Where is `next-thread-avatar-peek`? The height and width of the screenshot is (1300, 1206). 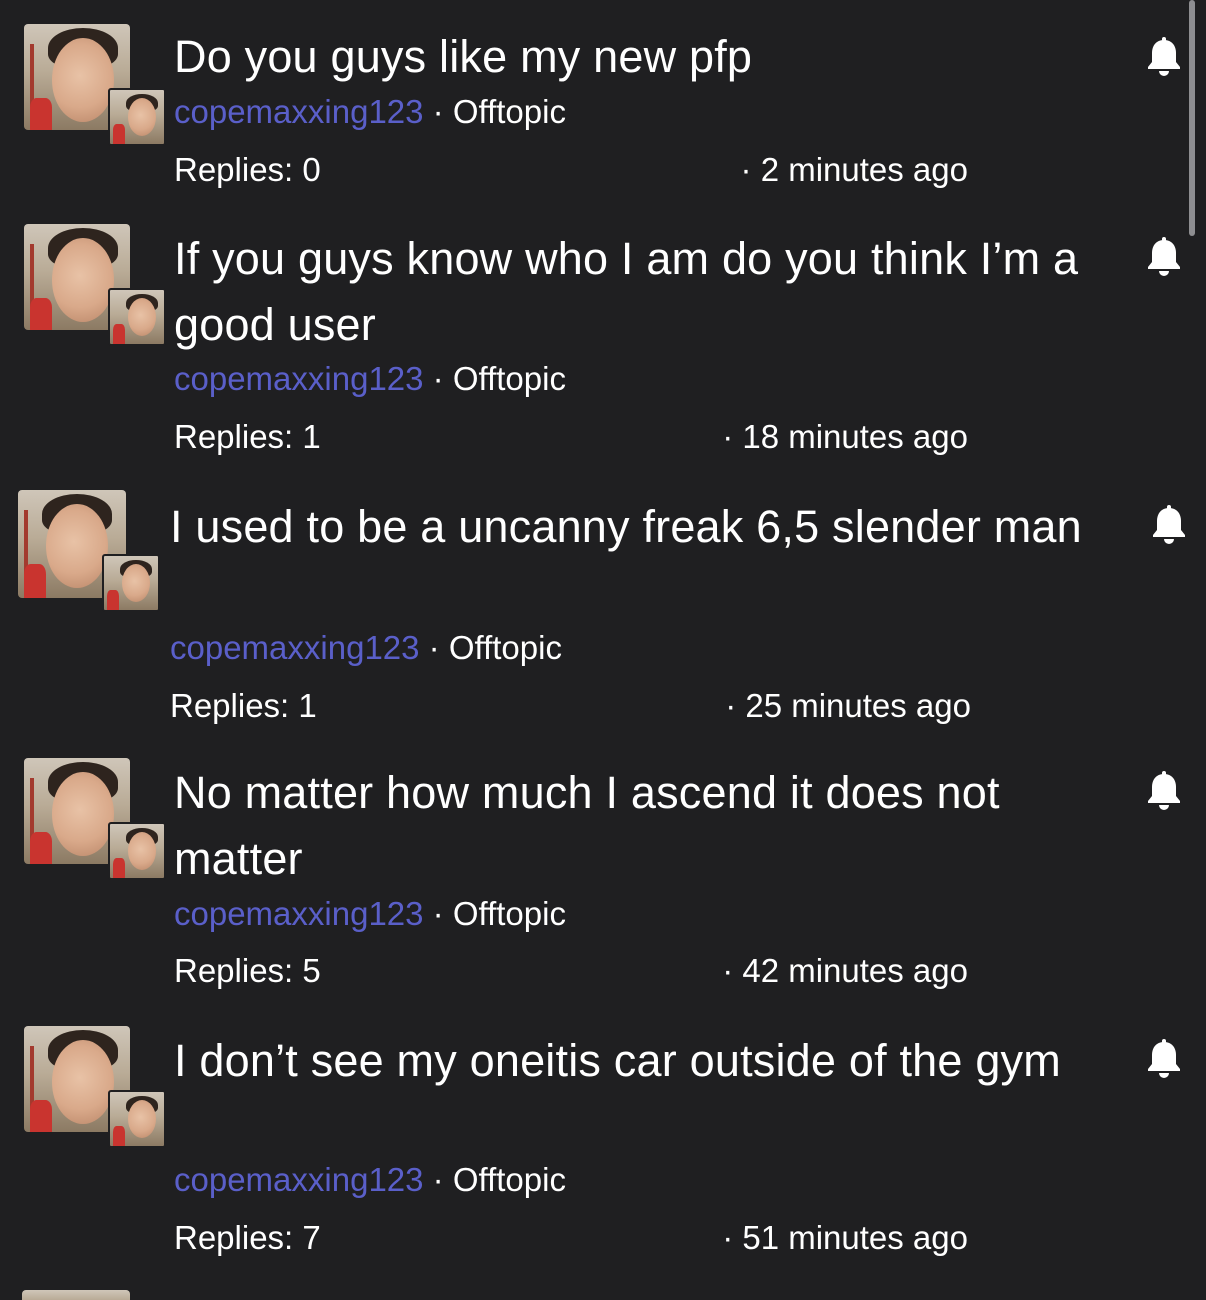 next-thread-avatar-peek is located at coordinates (76, 1295).